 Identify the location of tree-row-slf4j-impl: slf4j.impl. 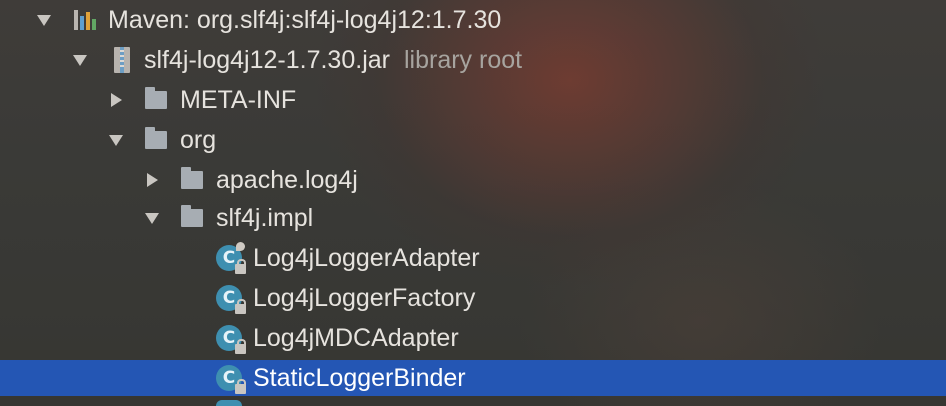
(473, 218).